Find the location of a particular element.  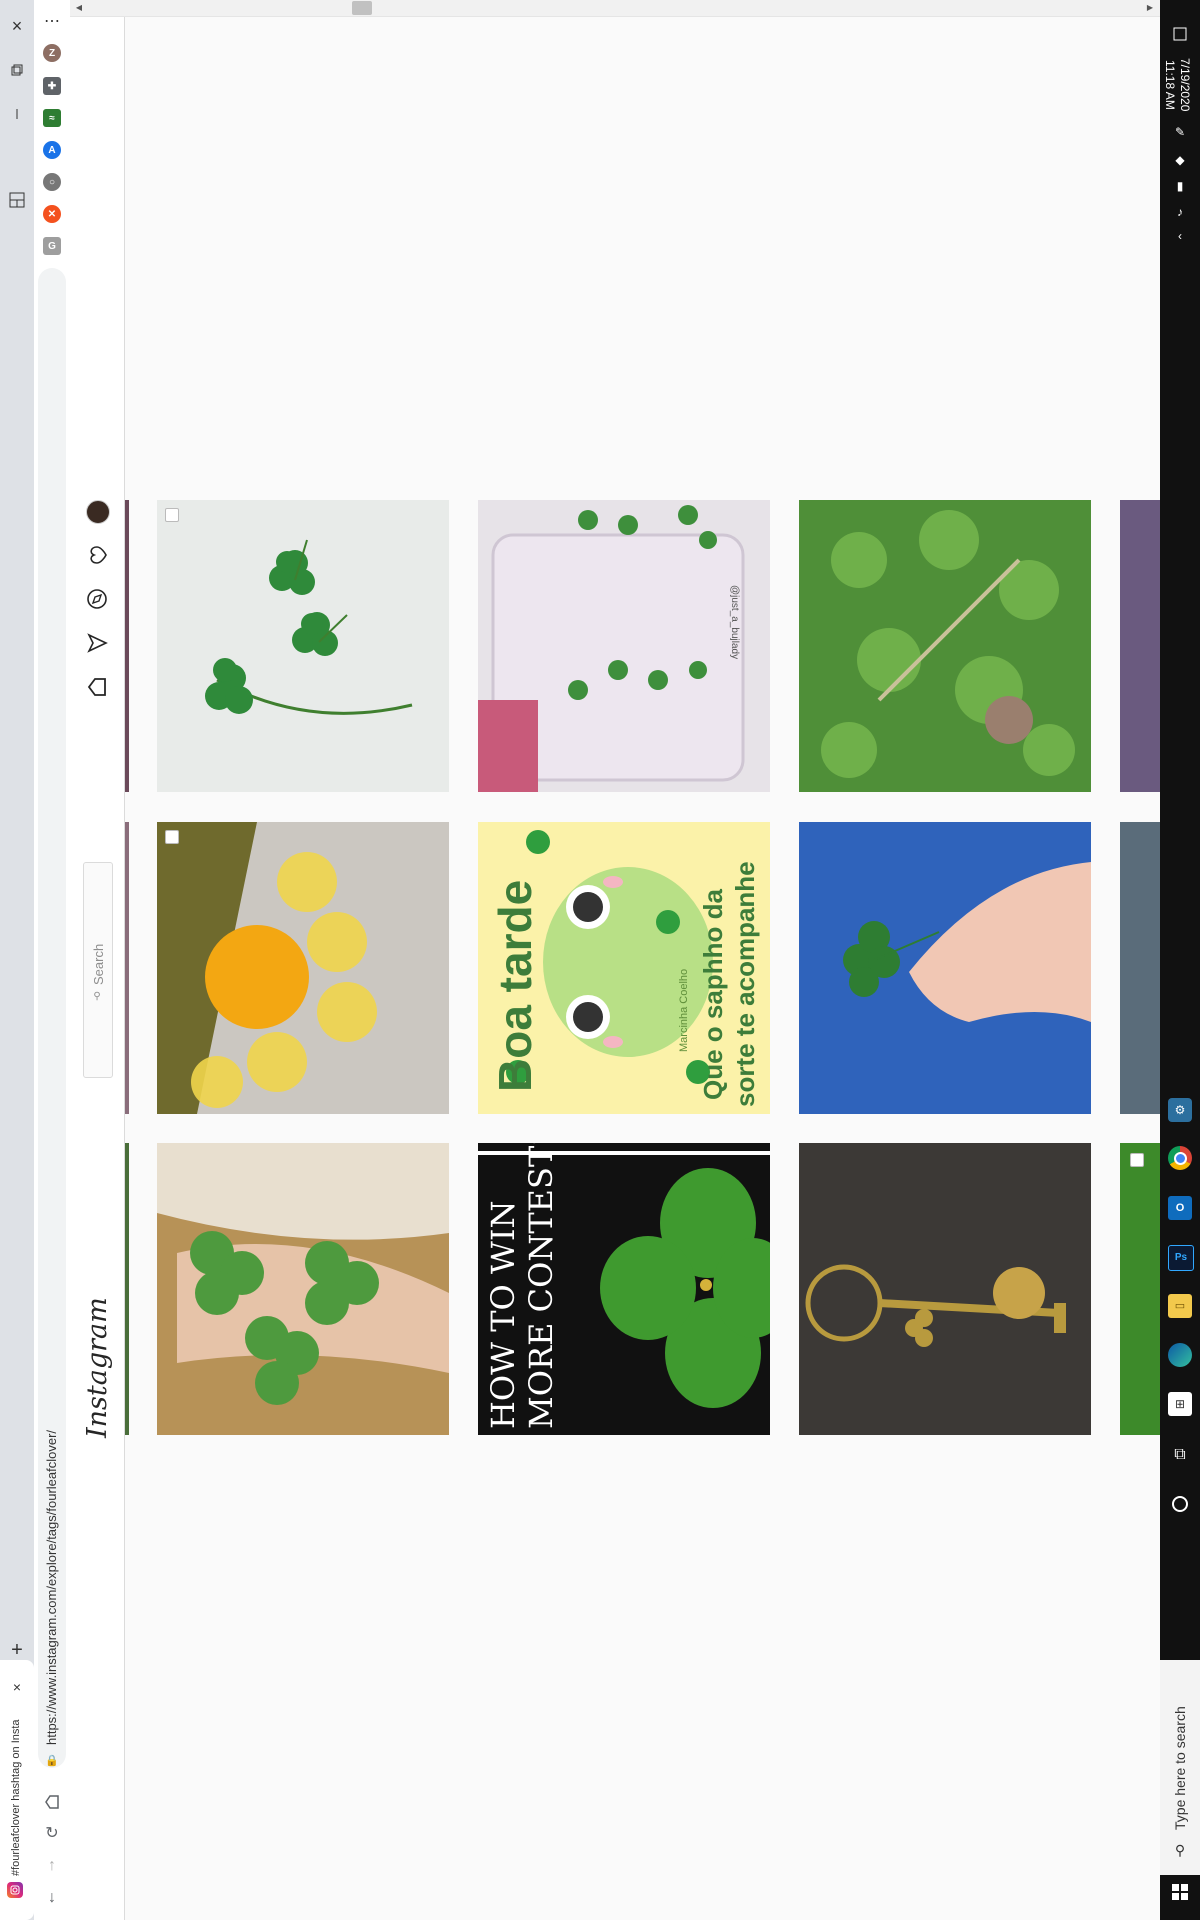

tab-close-icon: × is located at coordinates (17, 1687).